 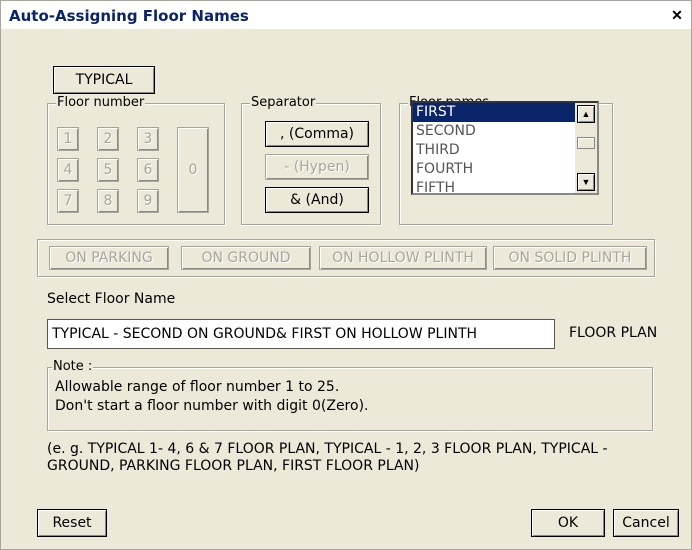 What do you see at coordinates (494, 131) in the screenshot?
I see `list-item-second: SECOND` at bounding box center [494, 131].